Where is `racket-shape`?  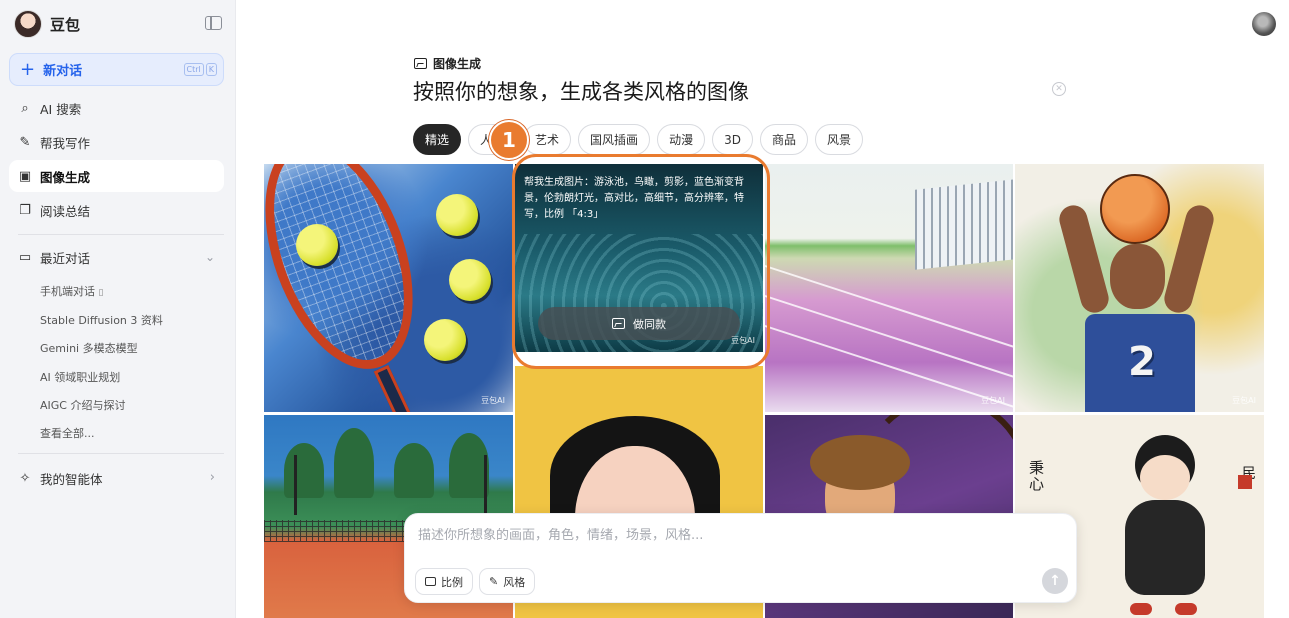 racket-shape is located at coordinates (353, 276).